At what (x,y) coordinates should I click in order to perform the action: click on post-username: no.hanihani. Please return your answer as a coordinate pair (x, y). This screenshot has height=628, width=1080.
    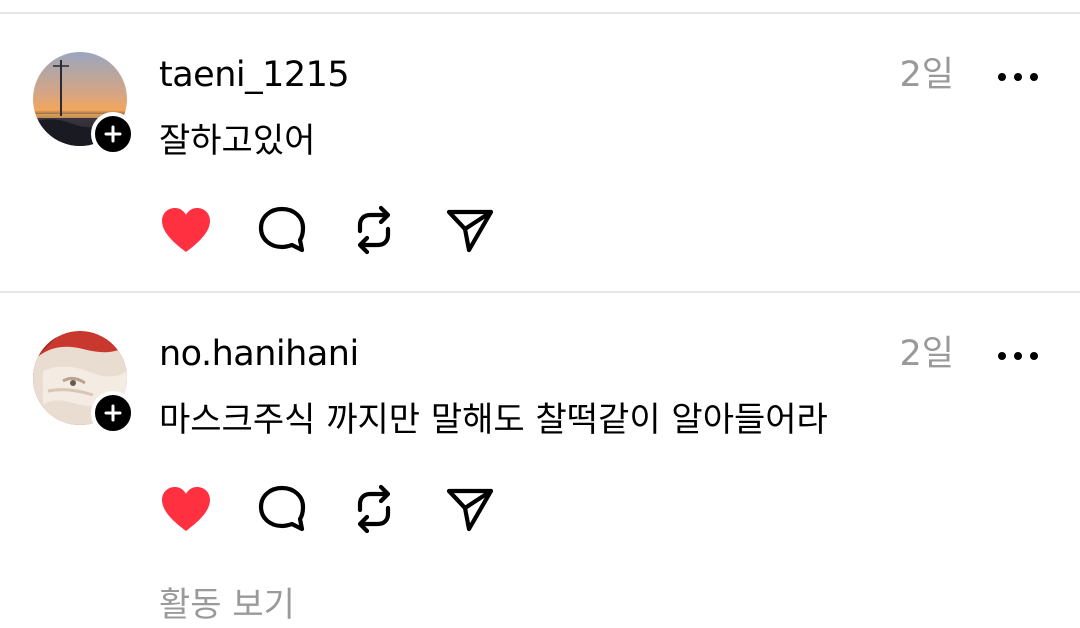
    Looking at the image, I should click on (259, 354).